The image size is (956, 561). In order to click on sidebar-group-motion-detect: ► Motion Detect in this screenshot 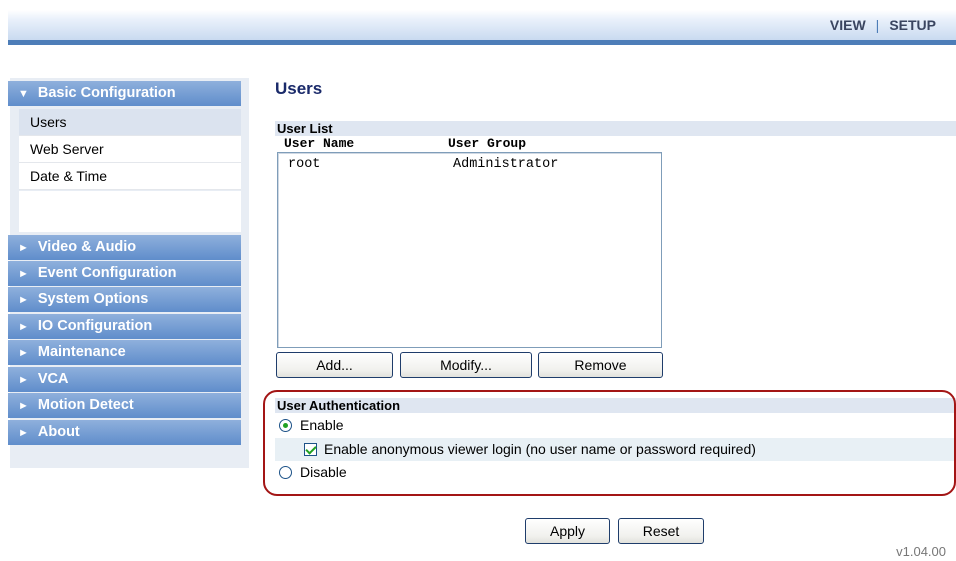, I will do `click(124, 405)`.